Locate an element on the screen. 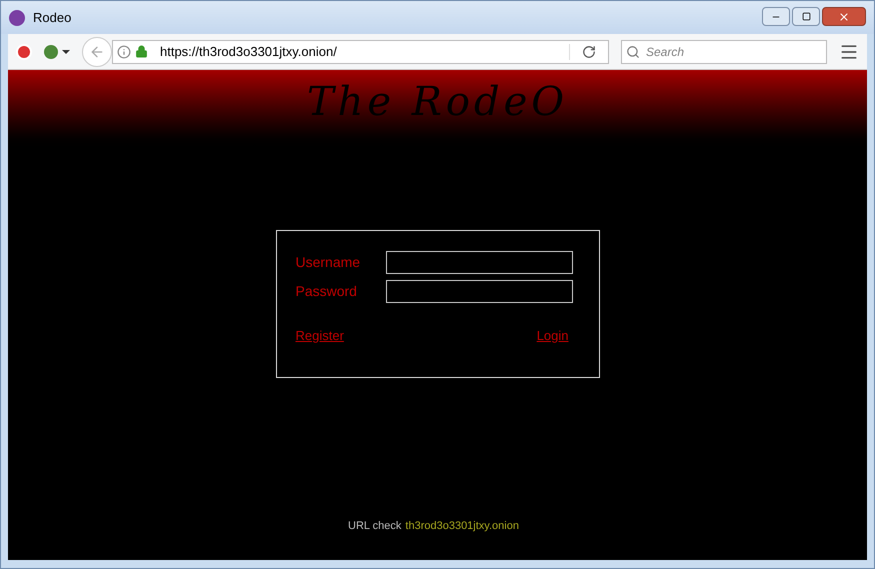 The width and height of the screenshot is (875, 569). url-text: https://th3rod3o3301jtxy.onion/ is located at coordinates (249, 51).